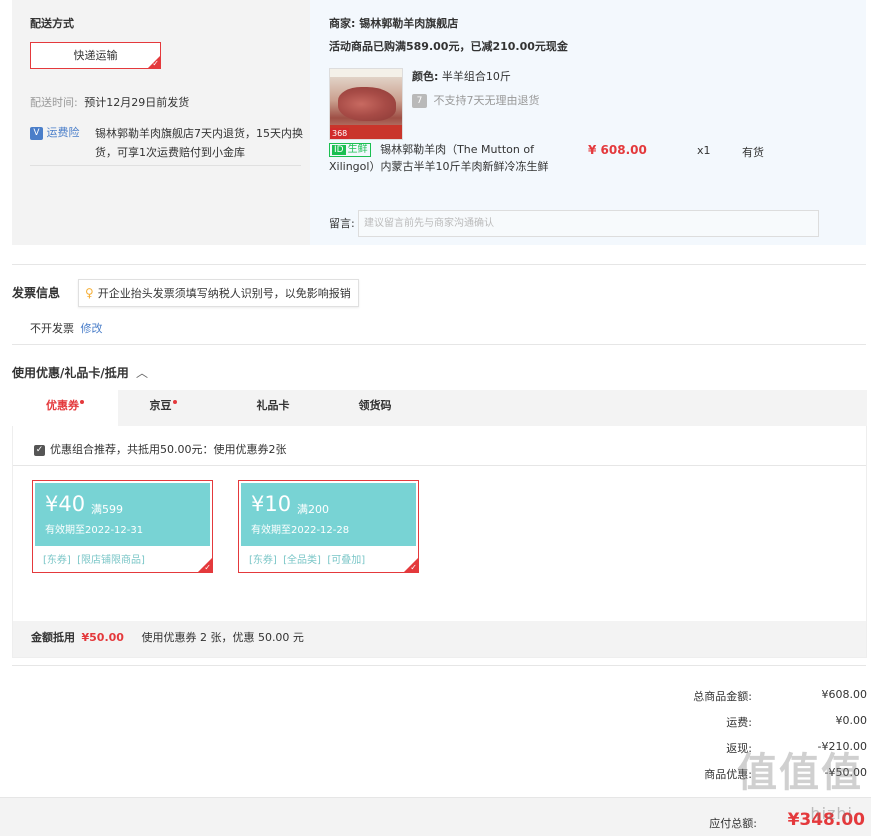 The image size is (871, 836). Describe the element at coordinates (92, 328) in the screenshot. I see `invoice-edit-link: 修改` at that location.